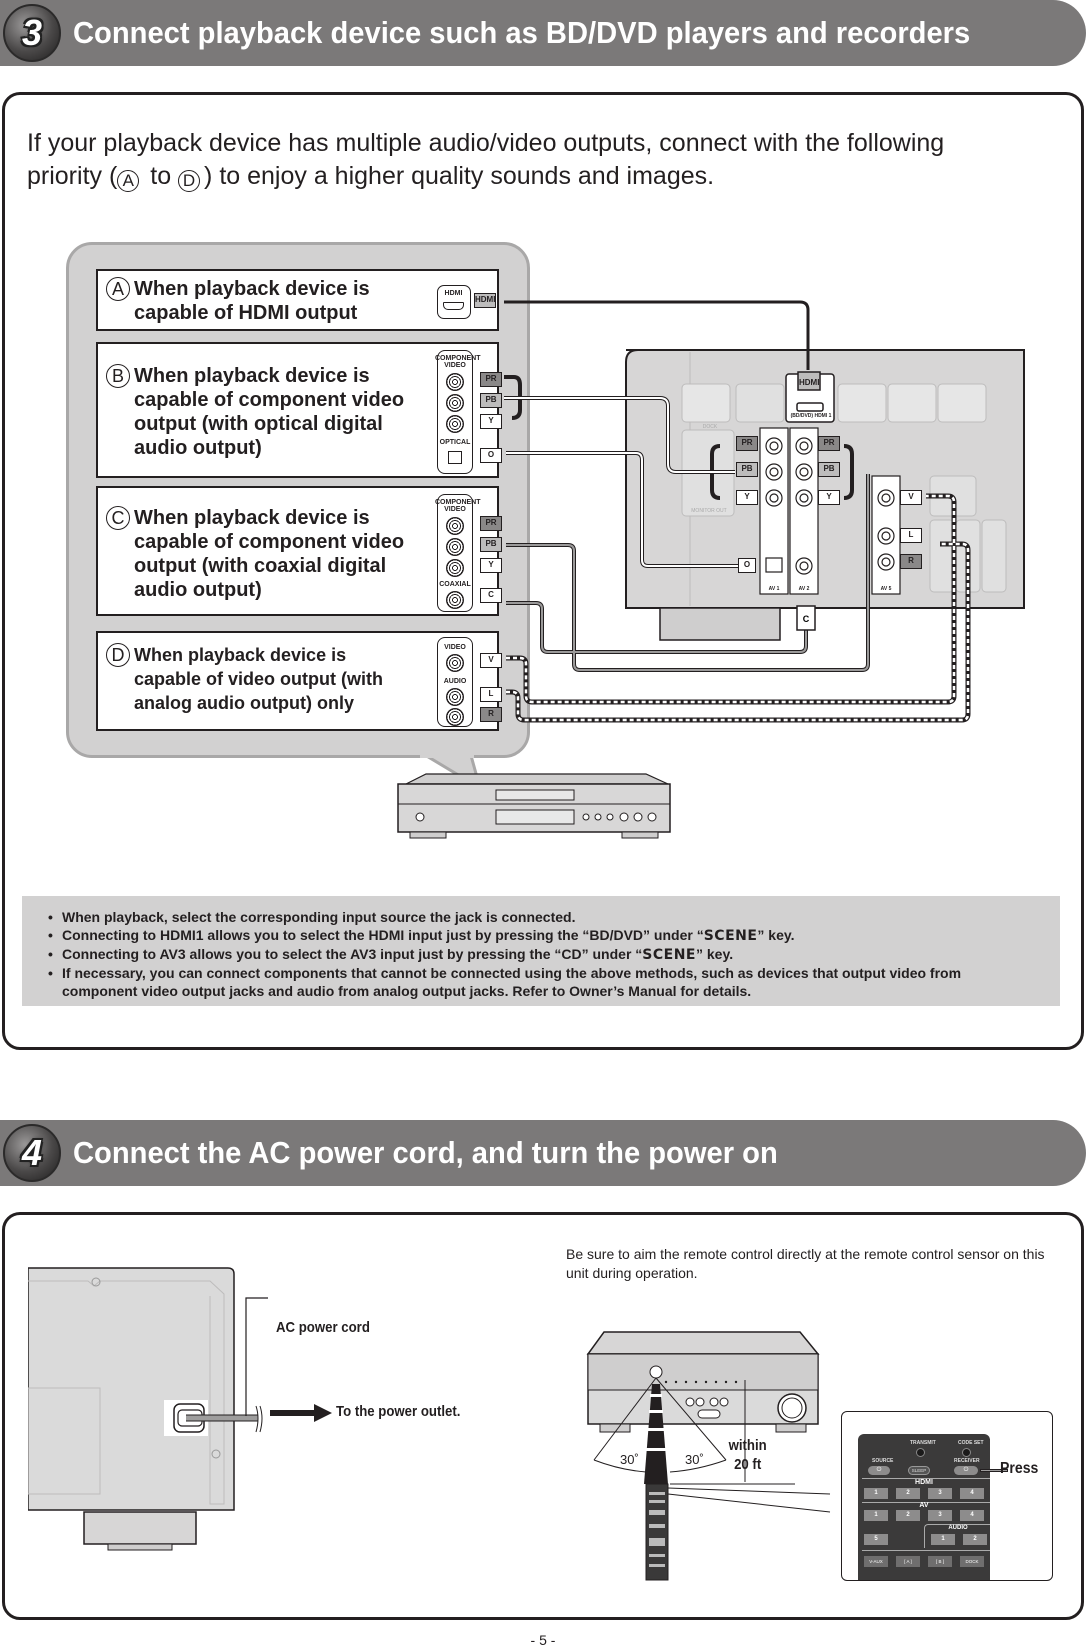  What do you see at coordinates (1019, 1468) in the screenshot?
I see `press-label: Press` at bounding box center [1019, 1468].